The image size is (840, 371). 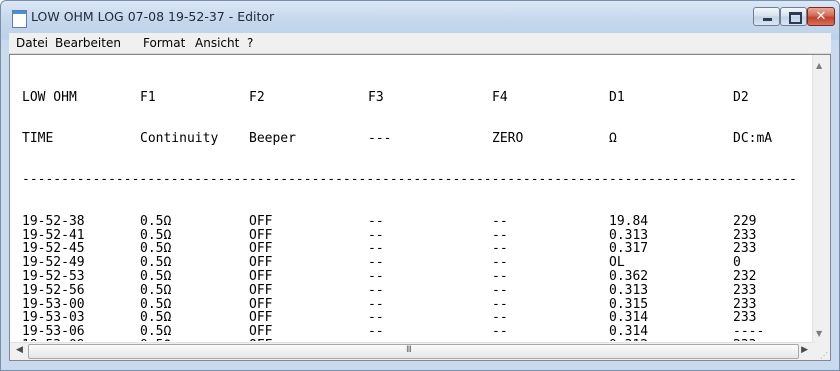 I want to click on menu-format: Format, so click(x=164, y=43).